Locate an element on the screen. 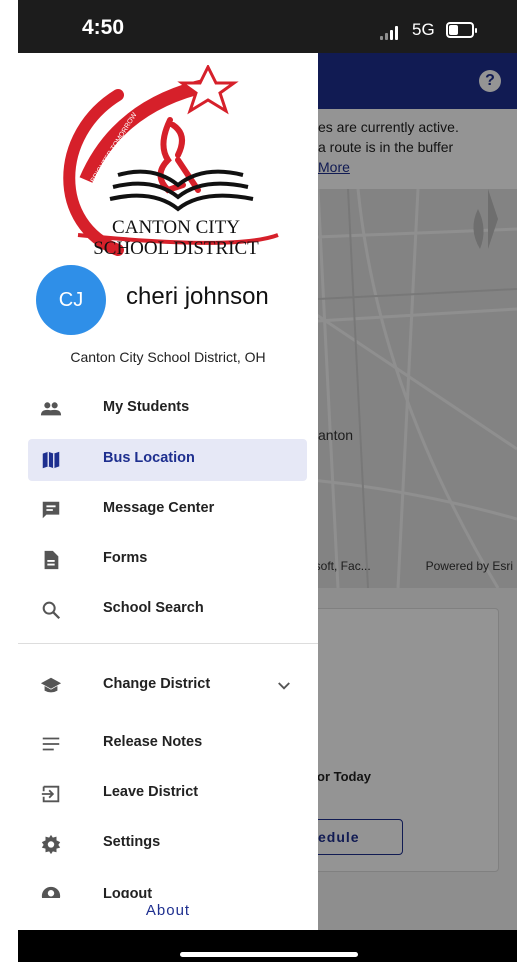 This screenshot has width=517, height=962. menu-label-release-notes: Release Notes is located at coordinates (153, 742).